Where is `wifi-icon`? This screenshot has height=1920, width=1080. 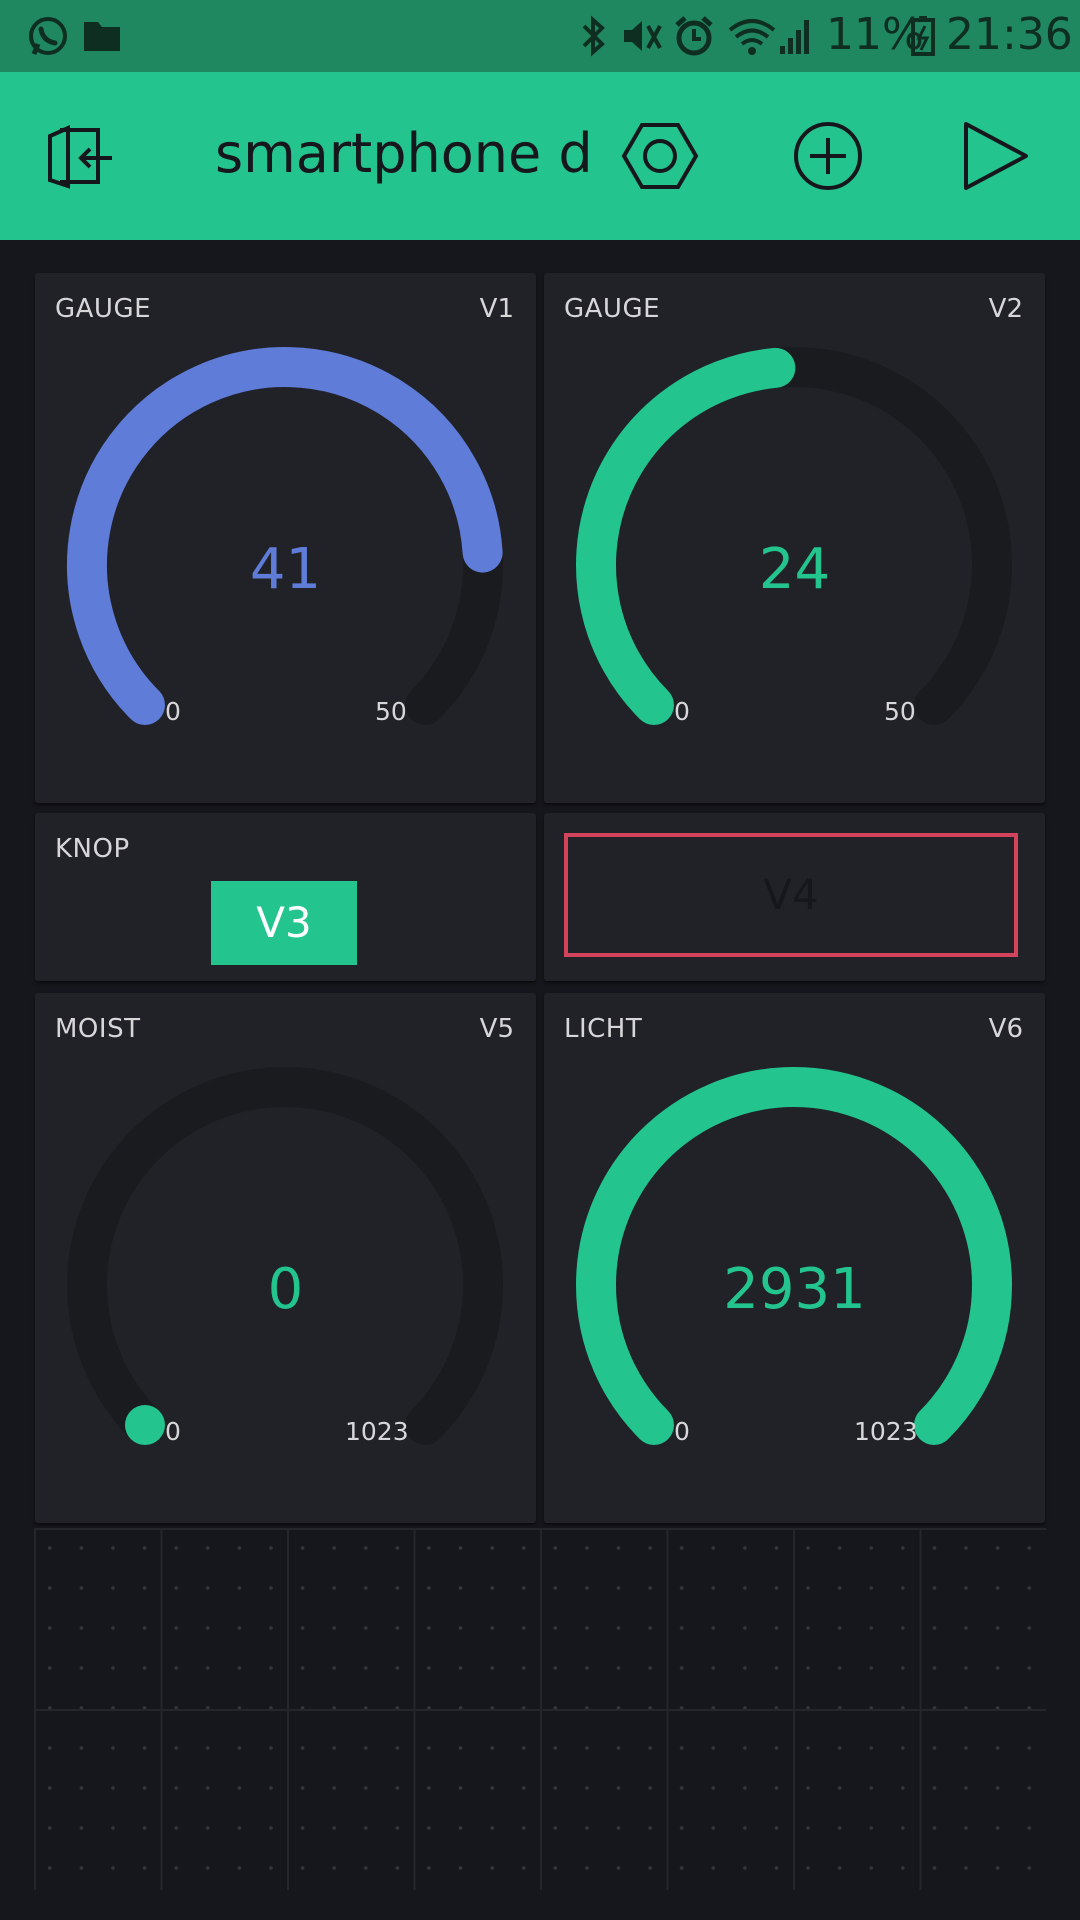 wifi-icon is located at coordinates (752, 38).